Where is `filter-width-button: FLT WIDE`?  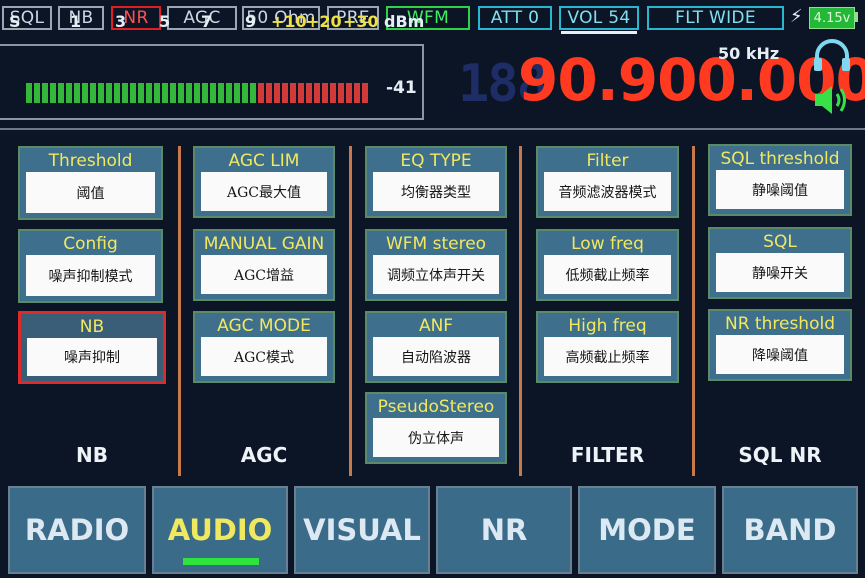
filter-width-button: FLT WIDE is located at coordinates (715, 18).